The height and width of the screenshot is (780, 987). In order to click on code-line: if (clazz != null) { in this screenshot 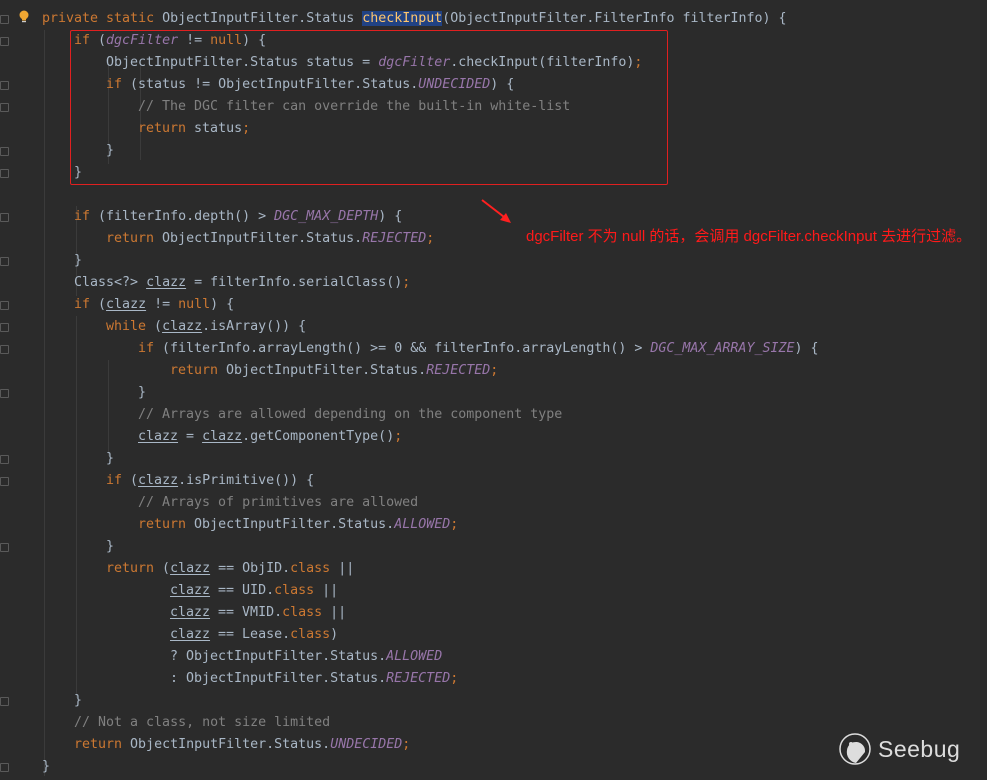, I will do `click(430, 305)`.